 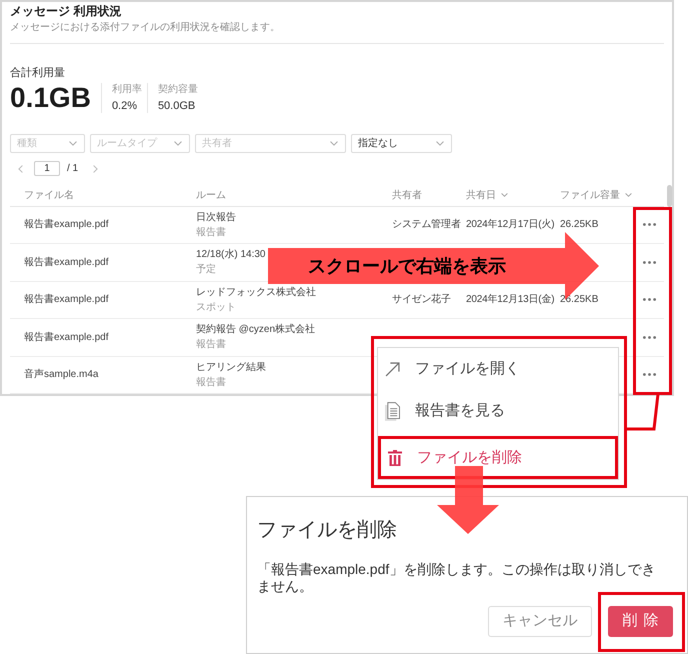 What do you see at coordinates (421, 300) in the screenshot?
I see `table-cell-text: サイゼン花子` at bounding box center [421, 300].